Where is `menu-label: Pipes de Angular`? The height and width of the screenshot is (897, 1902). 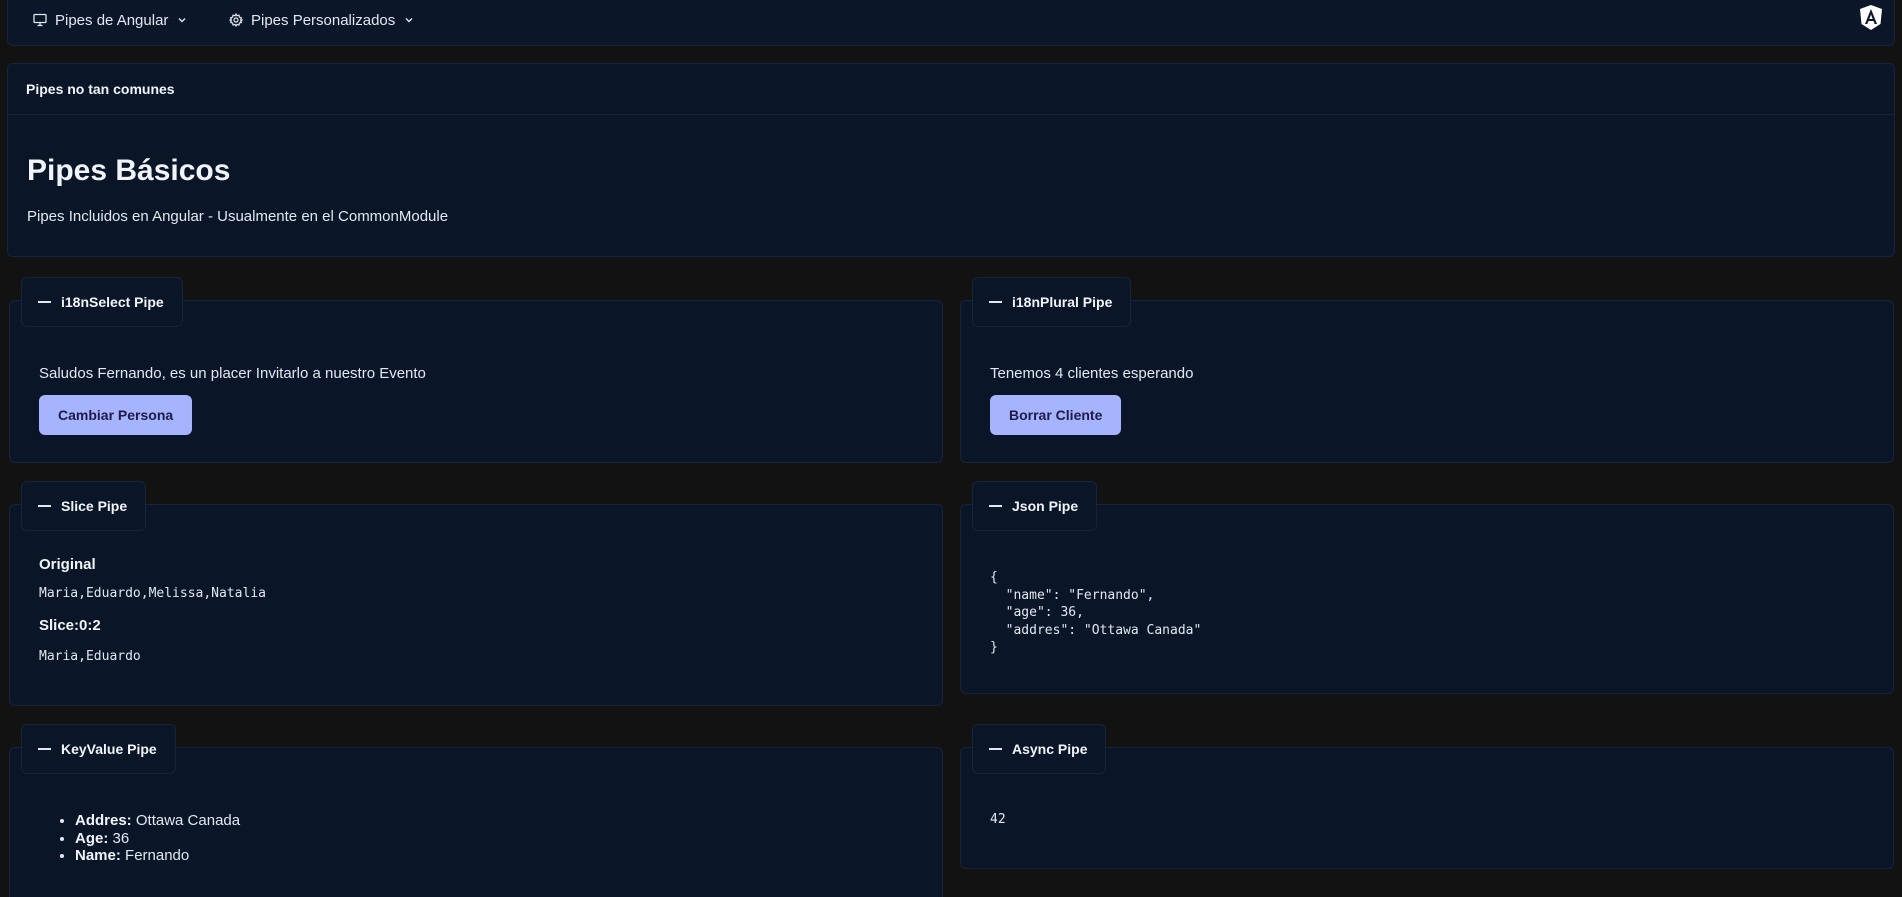
menu-label: Pipes de Angular is located at coordinates (112, 20).